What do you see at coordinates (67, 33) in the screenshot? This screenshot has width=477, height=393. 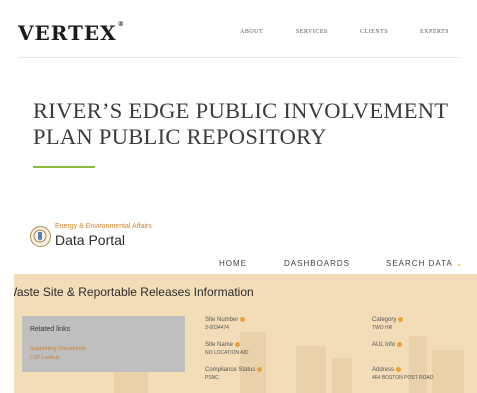 I see `brand-logo-text: VERTEX` at bounding box center [67, 33].